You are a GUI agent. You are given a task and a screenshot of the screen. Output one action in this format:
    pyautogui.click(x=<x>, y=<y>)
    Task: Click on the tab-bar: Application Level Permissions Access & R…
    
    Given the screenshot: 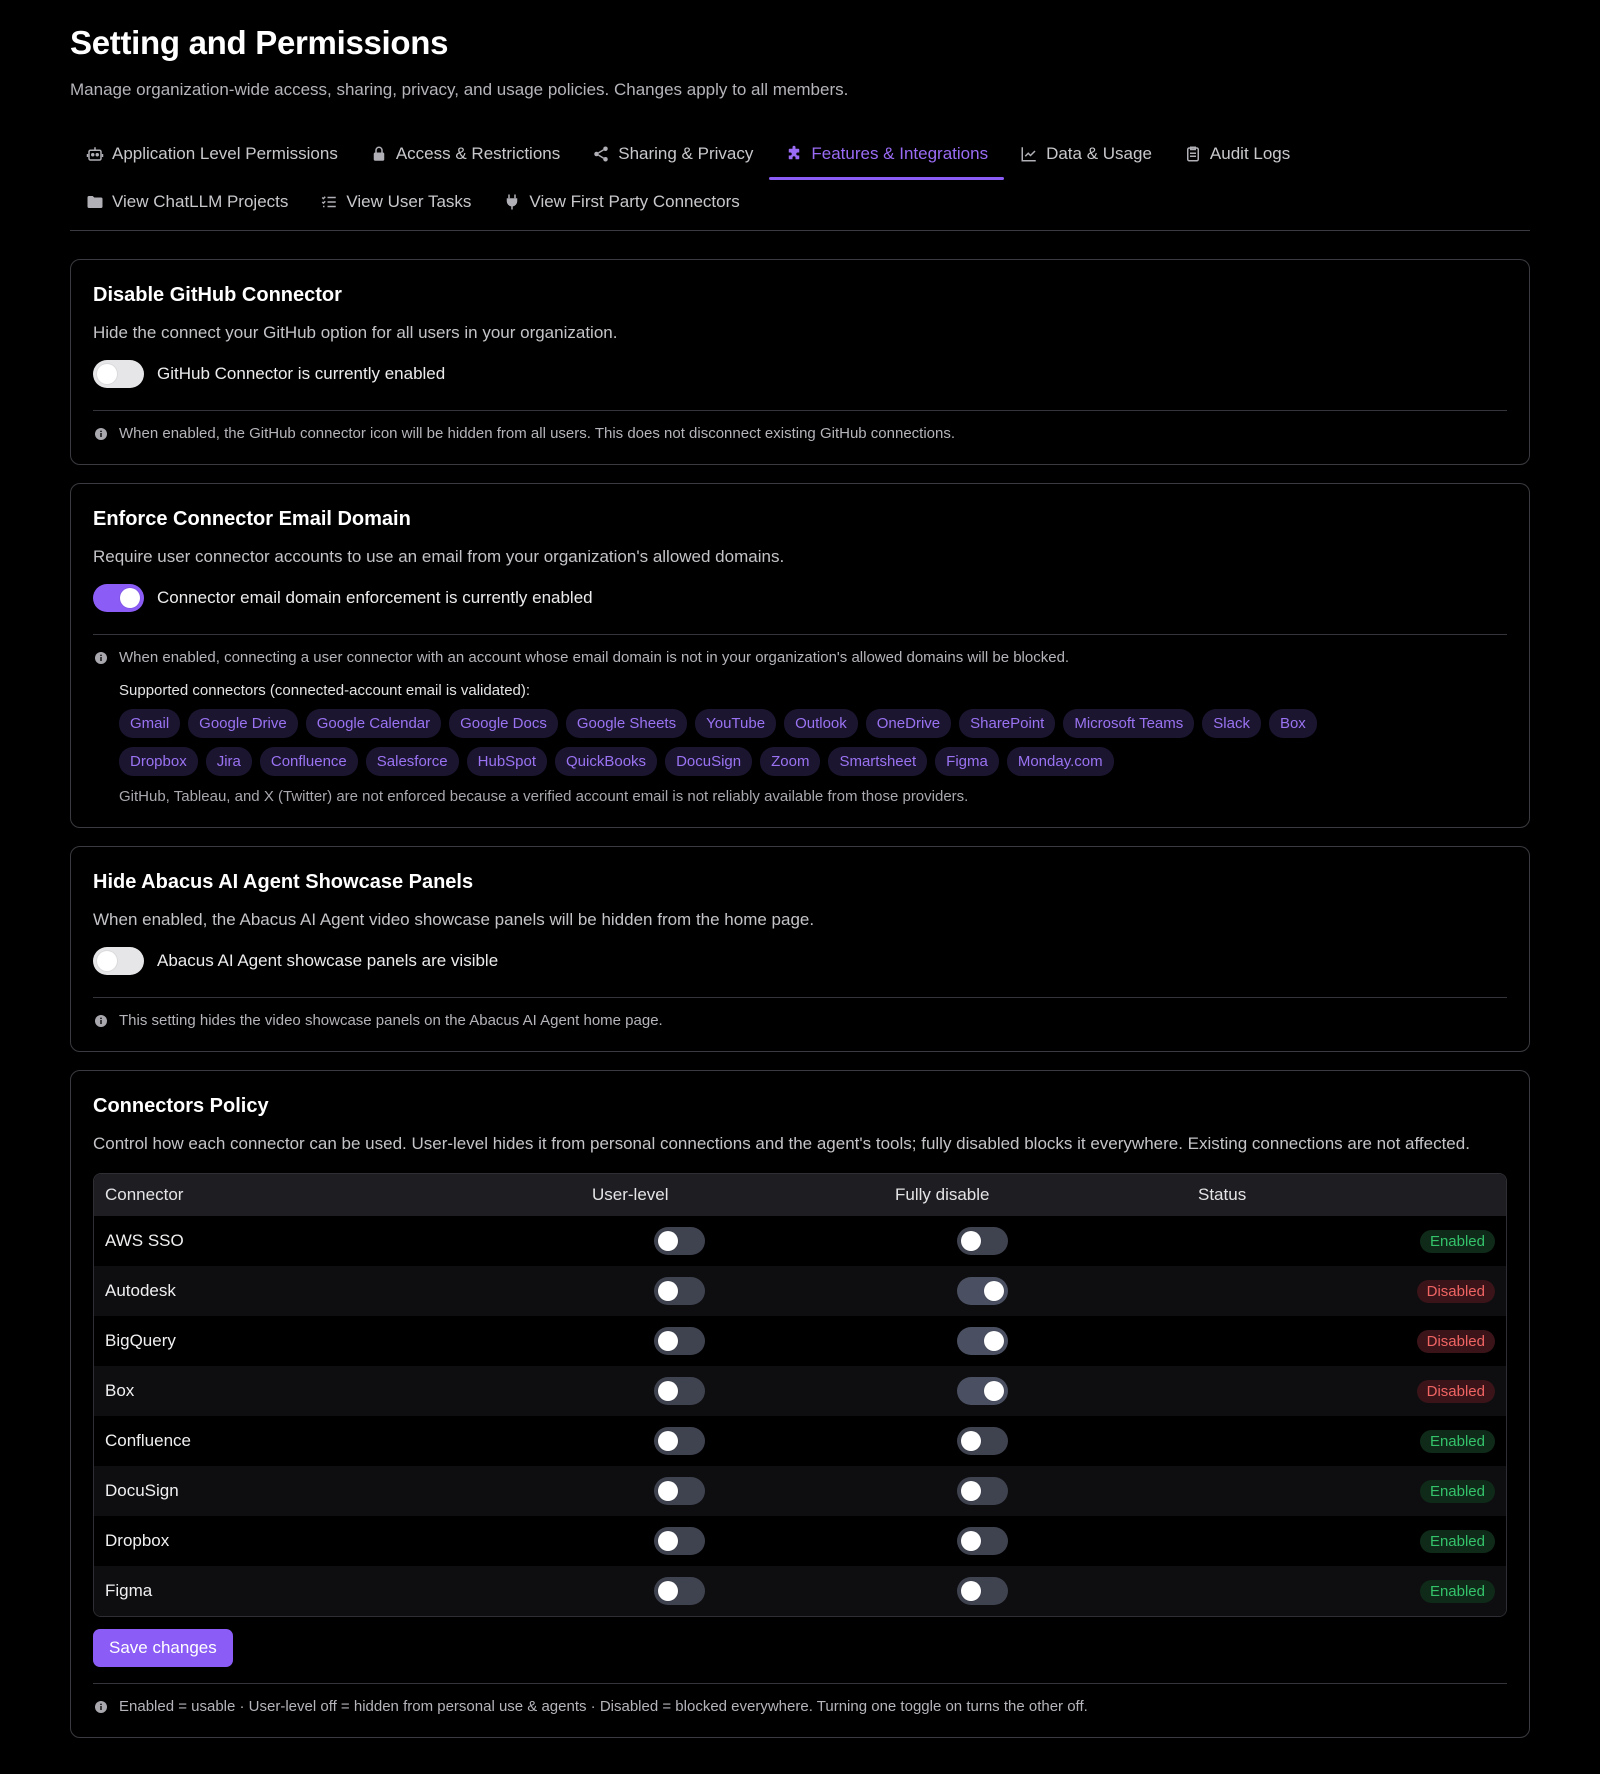 What is the action you would take?
    pyautogui.click(x=800, y=180)
    